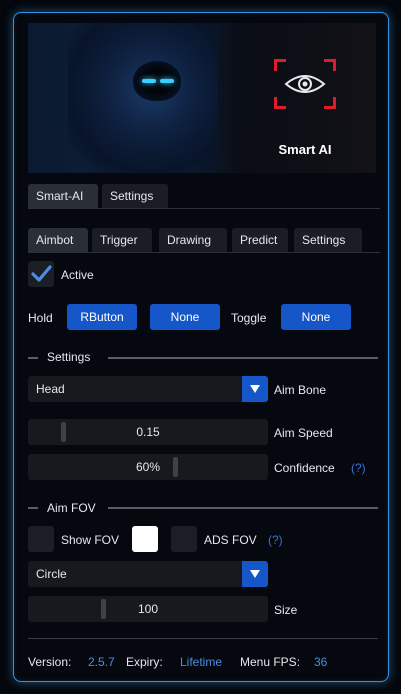 The image size is (401, 694). I want to click on hold-key2-button: None, so click(185, 317).